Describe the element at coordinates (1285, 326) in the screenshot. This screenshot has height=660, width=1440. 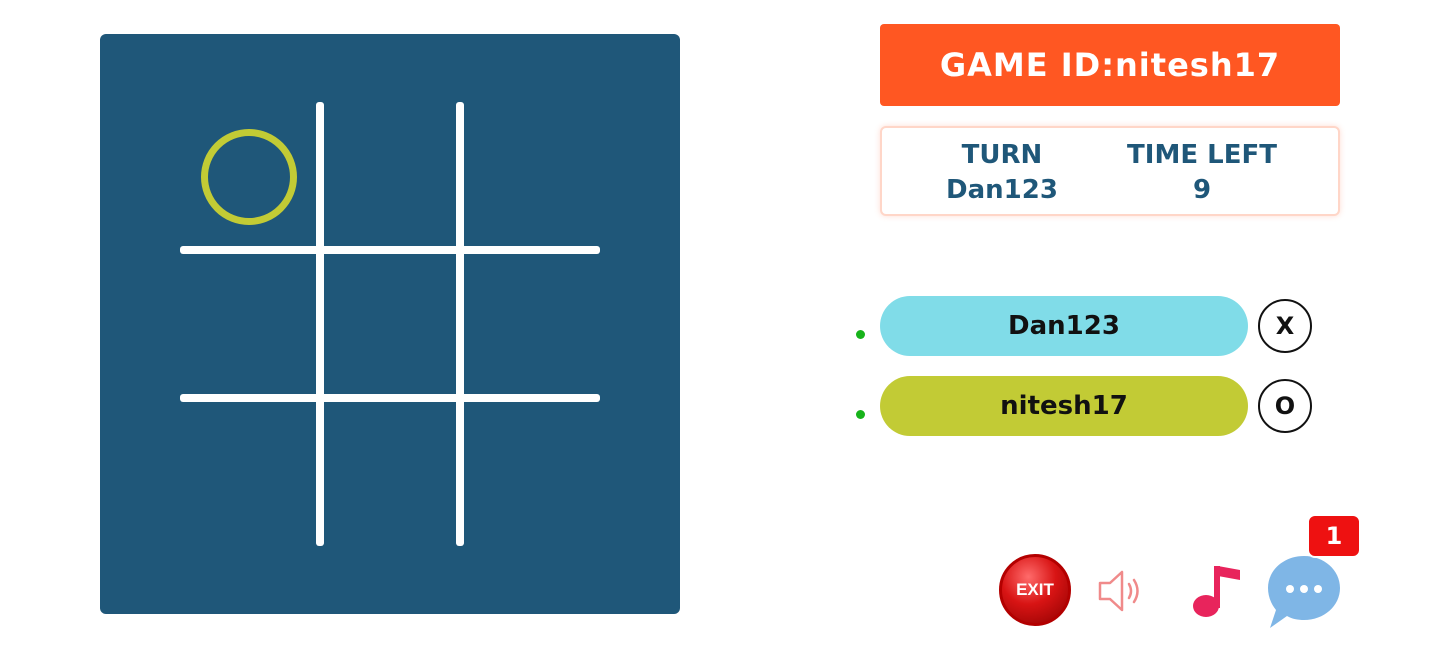
I see `player-1-symbol: X` at that location.